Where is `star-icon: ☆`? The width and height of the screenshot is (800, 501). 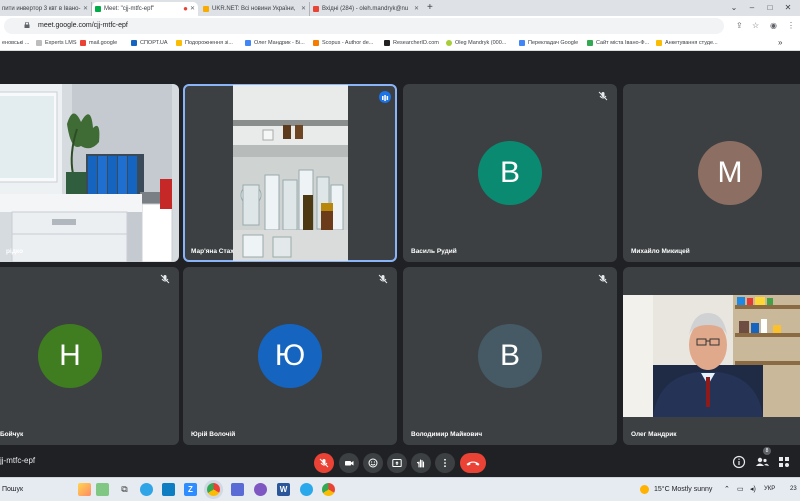 star-icon: ☆ is located at coordinates (755, 26).